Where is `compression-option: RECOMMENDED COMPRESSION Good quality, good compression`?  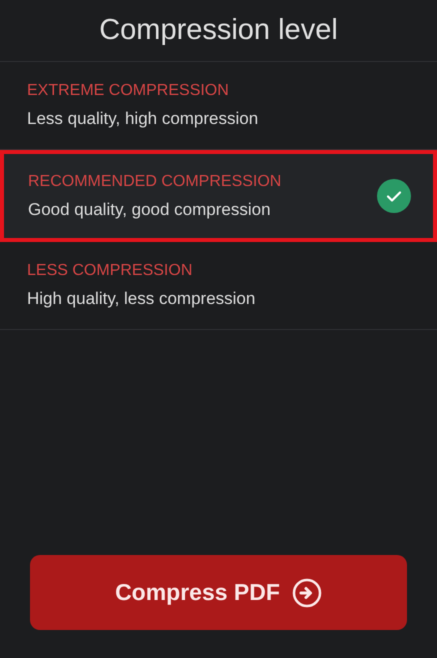 compression-option: RECOMMENDED COMPRESSION Good quality, good compression is located at coordinates (218, 196).